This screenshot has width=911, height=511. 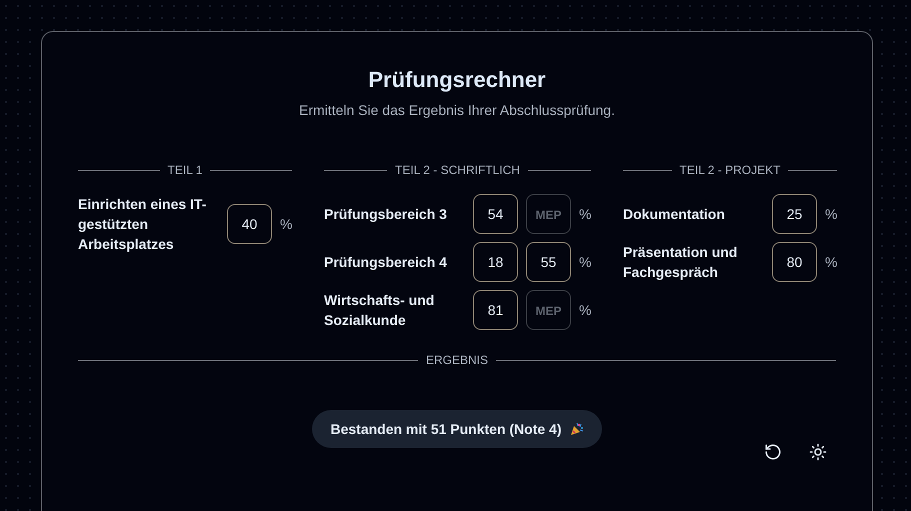 What do you see at coordinates (249, 224) in the screenshot?
I see `score-input: 40` at bounding box center [249, 224].